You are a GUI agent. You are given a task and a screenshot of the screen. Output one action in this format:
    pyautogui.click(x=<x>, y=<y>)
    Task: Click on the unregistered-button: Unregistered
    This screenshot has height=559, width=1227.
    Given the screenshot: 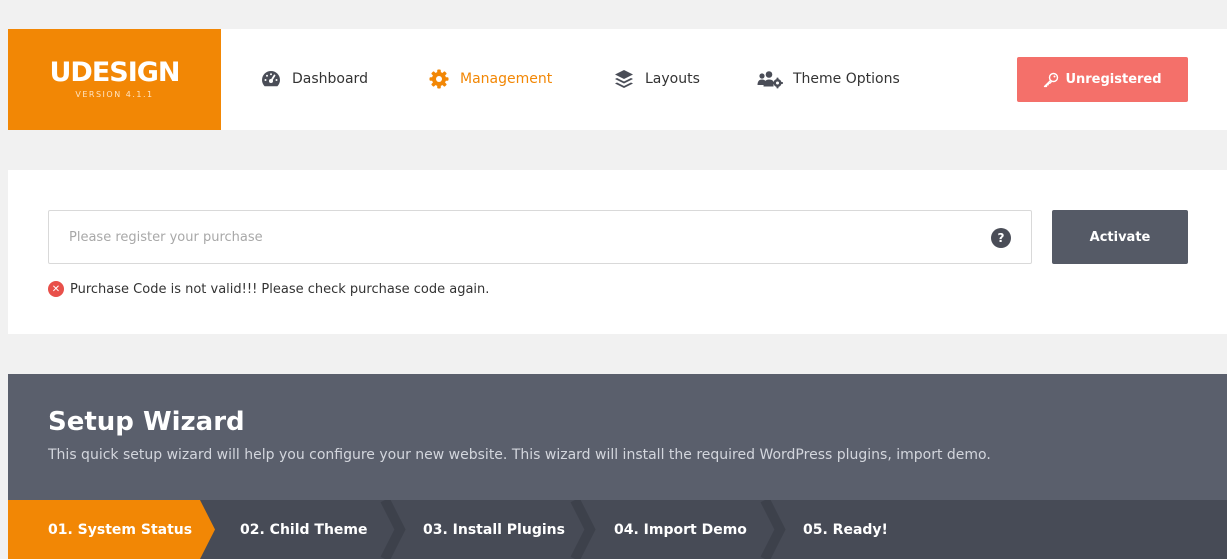 What is the action you would take?
    pyautogui.click(x=1102, y=79)
    